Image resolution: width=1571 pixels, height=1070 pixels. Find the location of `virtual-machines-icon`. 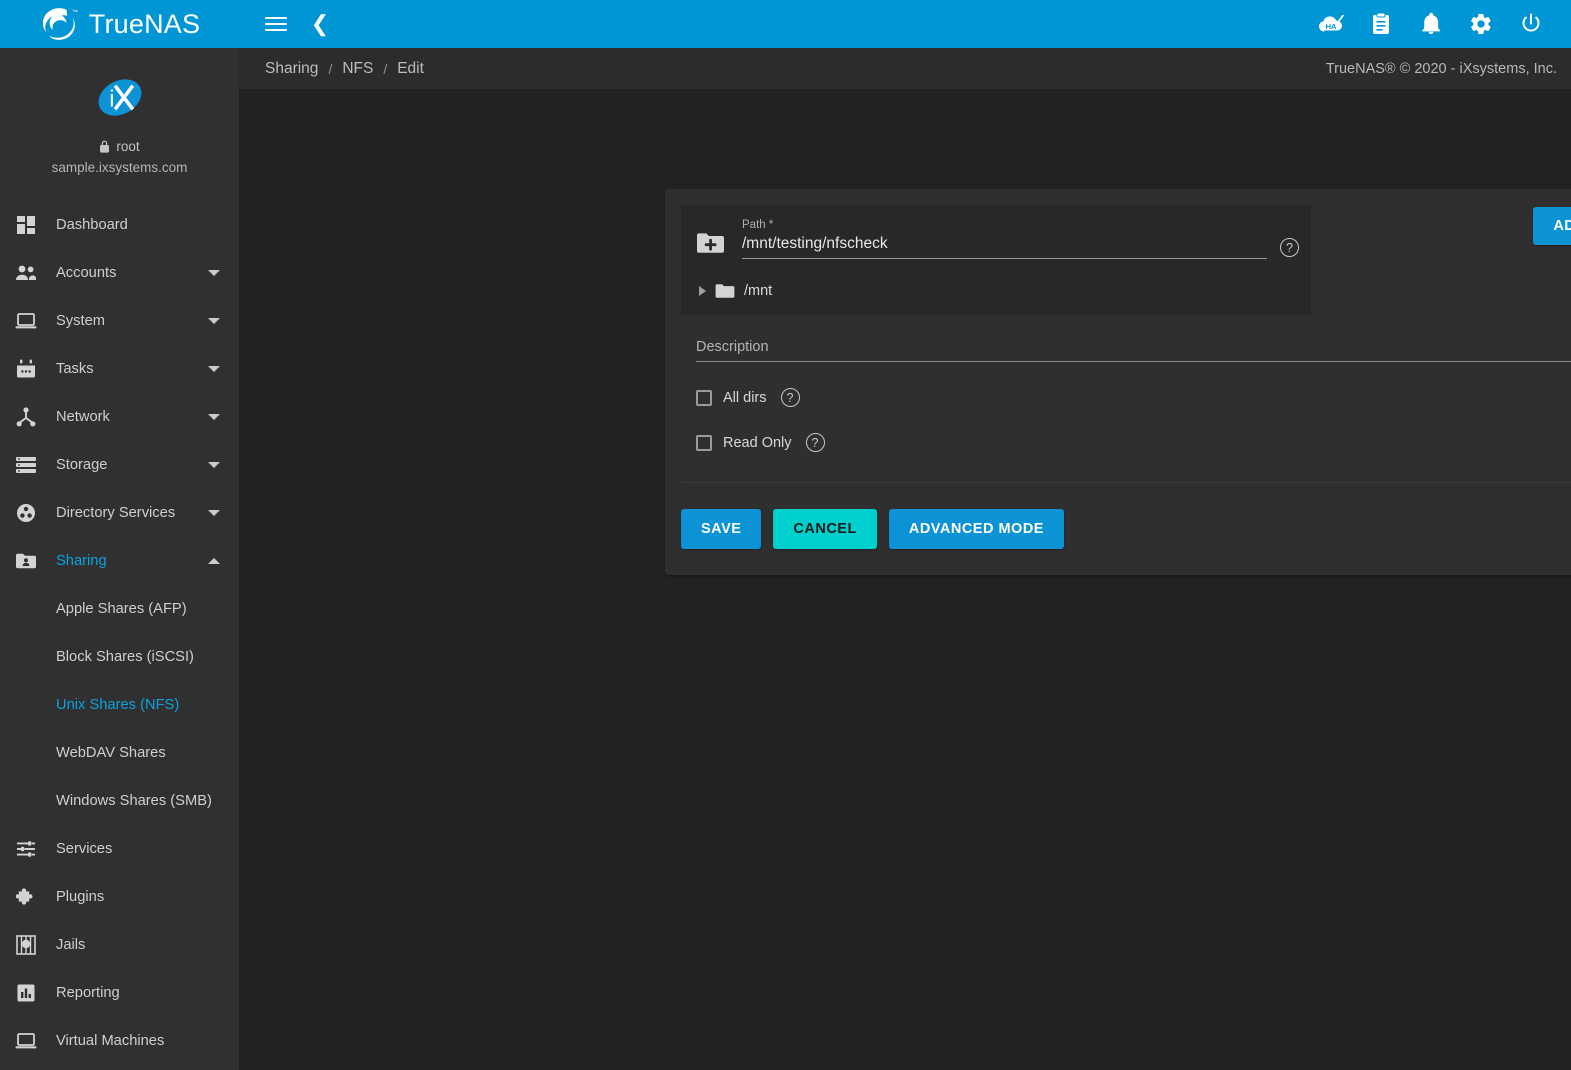

virtual-machines-icon is located at coordinates (26, 1041).